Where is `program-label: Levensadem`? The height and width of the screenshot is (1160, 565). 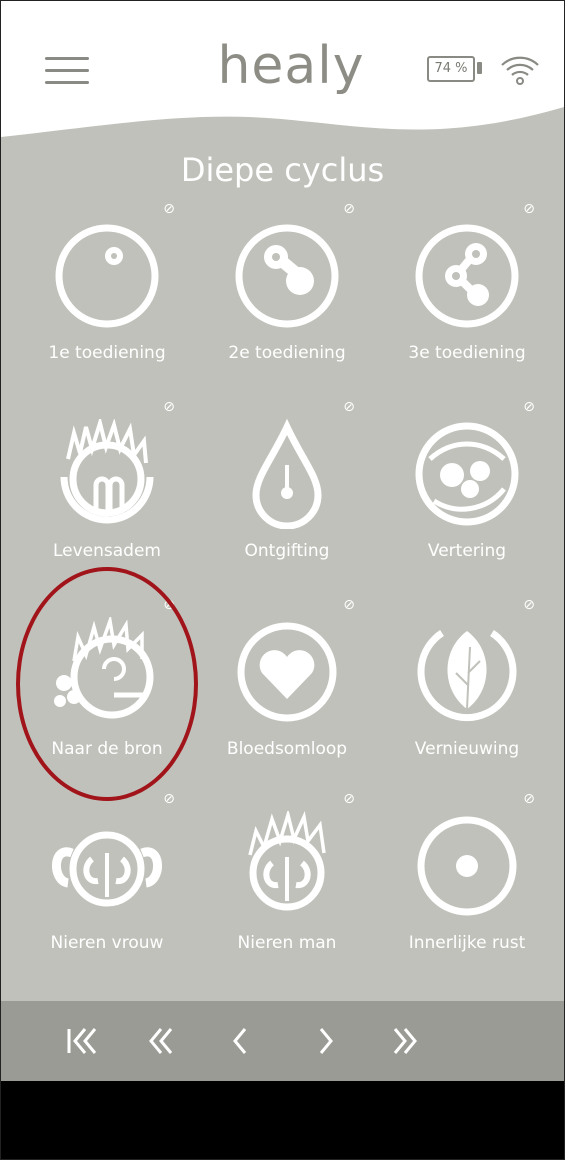
program-label: Levensadem is located at coordinates (106, 551).